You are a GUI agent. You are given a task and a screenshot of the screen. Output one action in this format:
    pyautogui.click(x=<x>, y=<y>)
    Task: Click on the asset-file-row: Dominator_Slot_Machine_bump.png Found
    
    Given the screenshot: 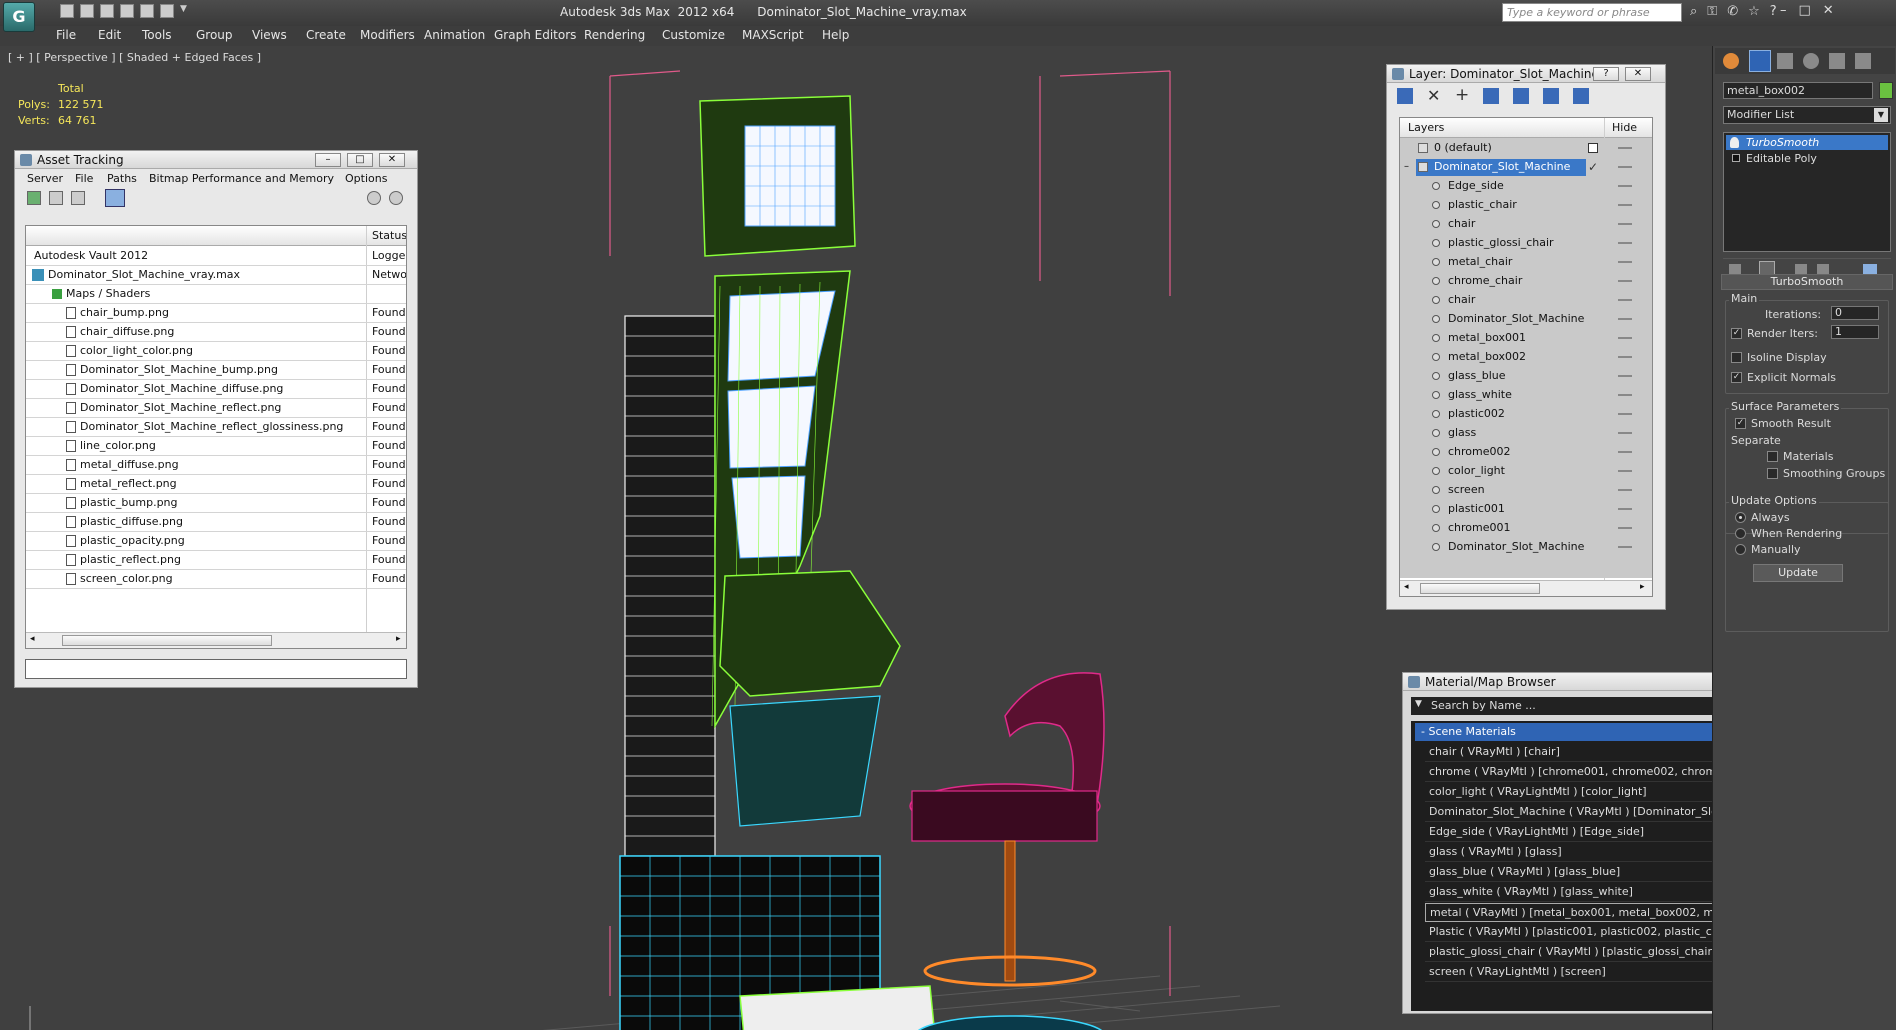 What is the action you would take?
    pyautogui.click(x=216, y=370)
    